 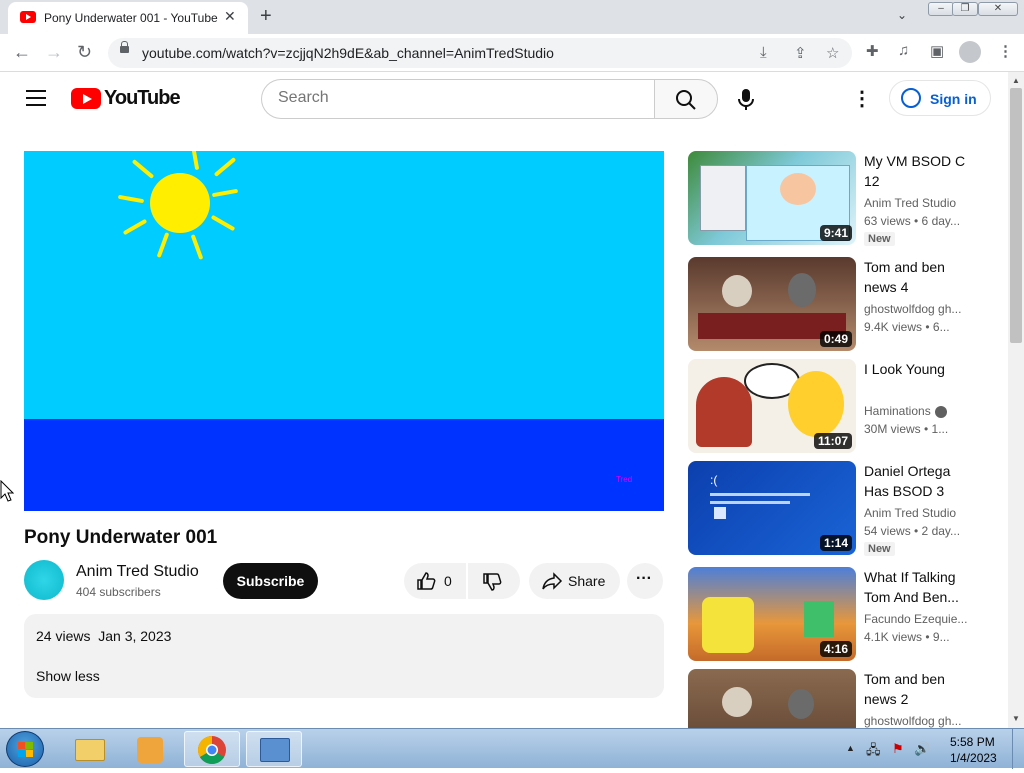 What do you see at coordinates (903, 50) in the screenshot?
I see `media-control-icon: ♫` at bounding box center [903, 50].